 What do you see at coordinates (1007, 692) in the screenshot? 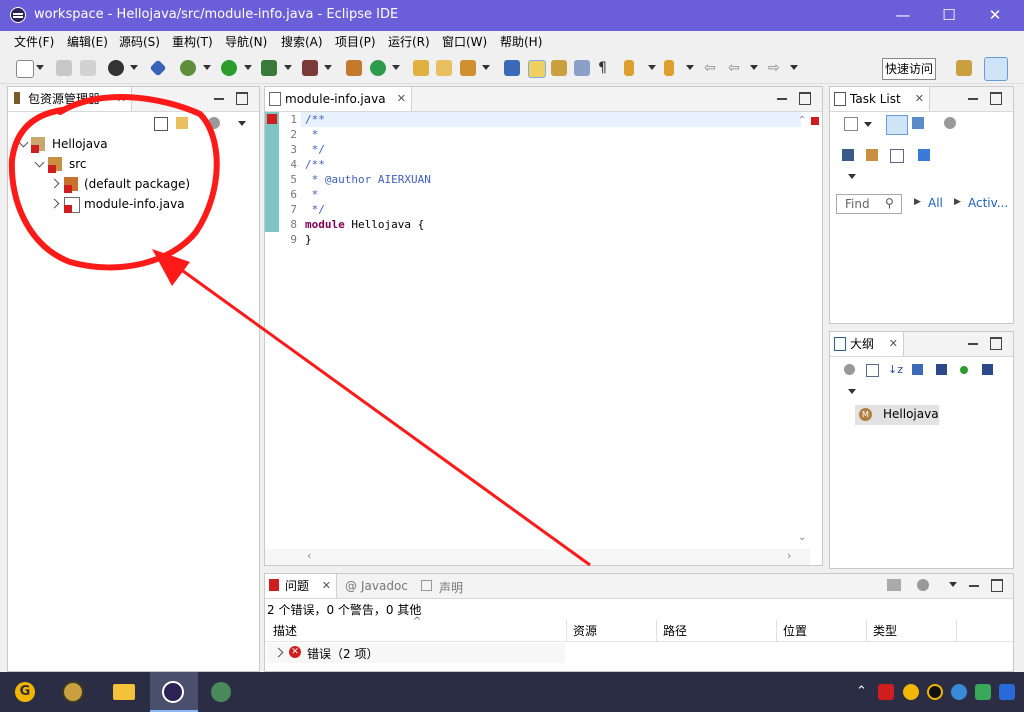
I see `tray-network-icon` at bounding box center [1007, 692].